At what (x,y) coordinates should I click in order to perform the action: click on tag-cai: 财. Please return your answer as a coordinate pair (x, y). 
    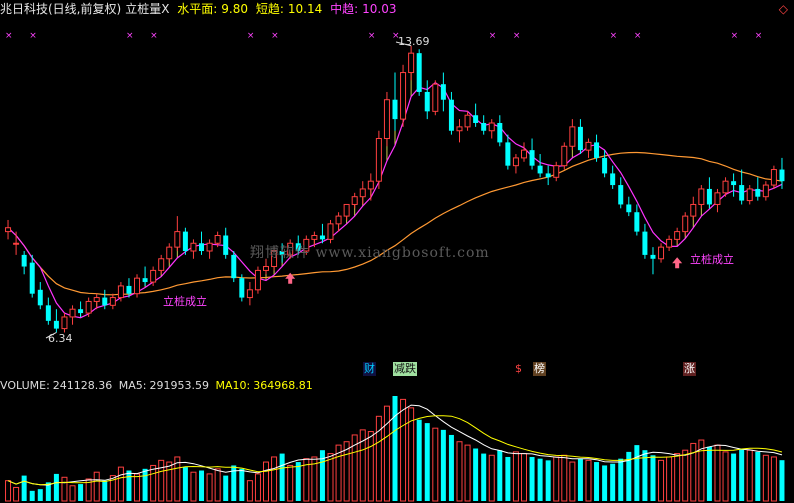
    Looking at the image, I should click on (369, 369).